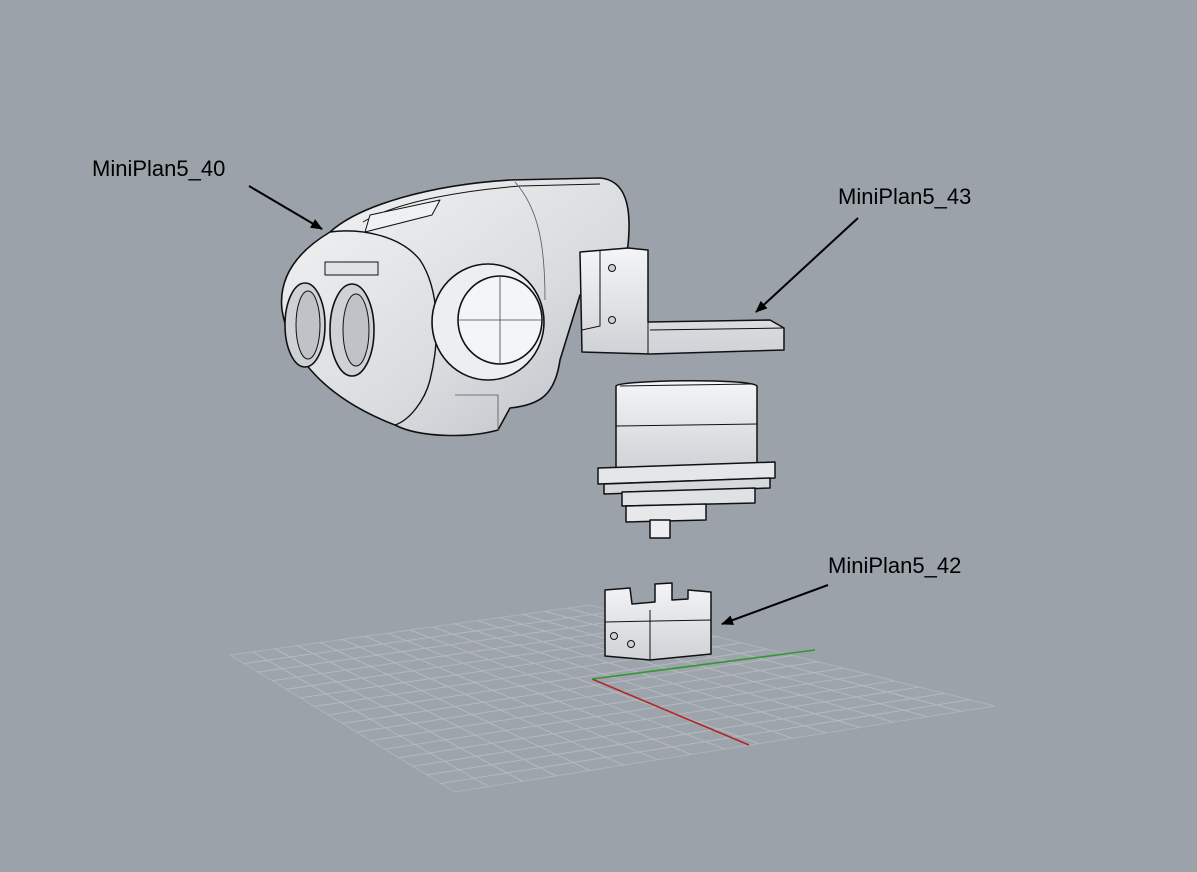 This screenshot has width=1197, height=872. What do you see at coordinates (159, 168) in the screenshot?
I see `annotation-miniplan5-40: MiniPlan5_40` at bounding box center [159, 168].